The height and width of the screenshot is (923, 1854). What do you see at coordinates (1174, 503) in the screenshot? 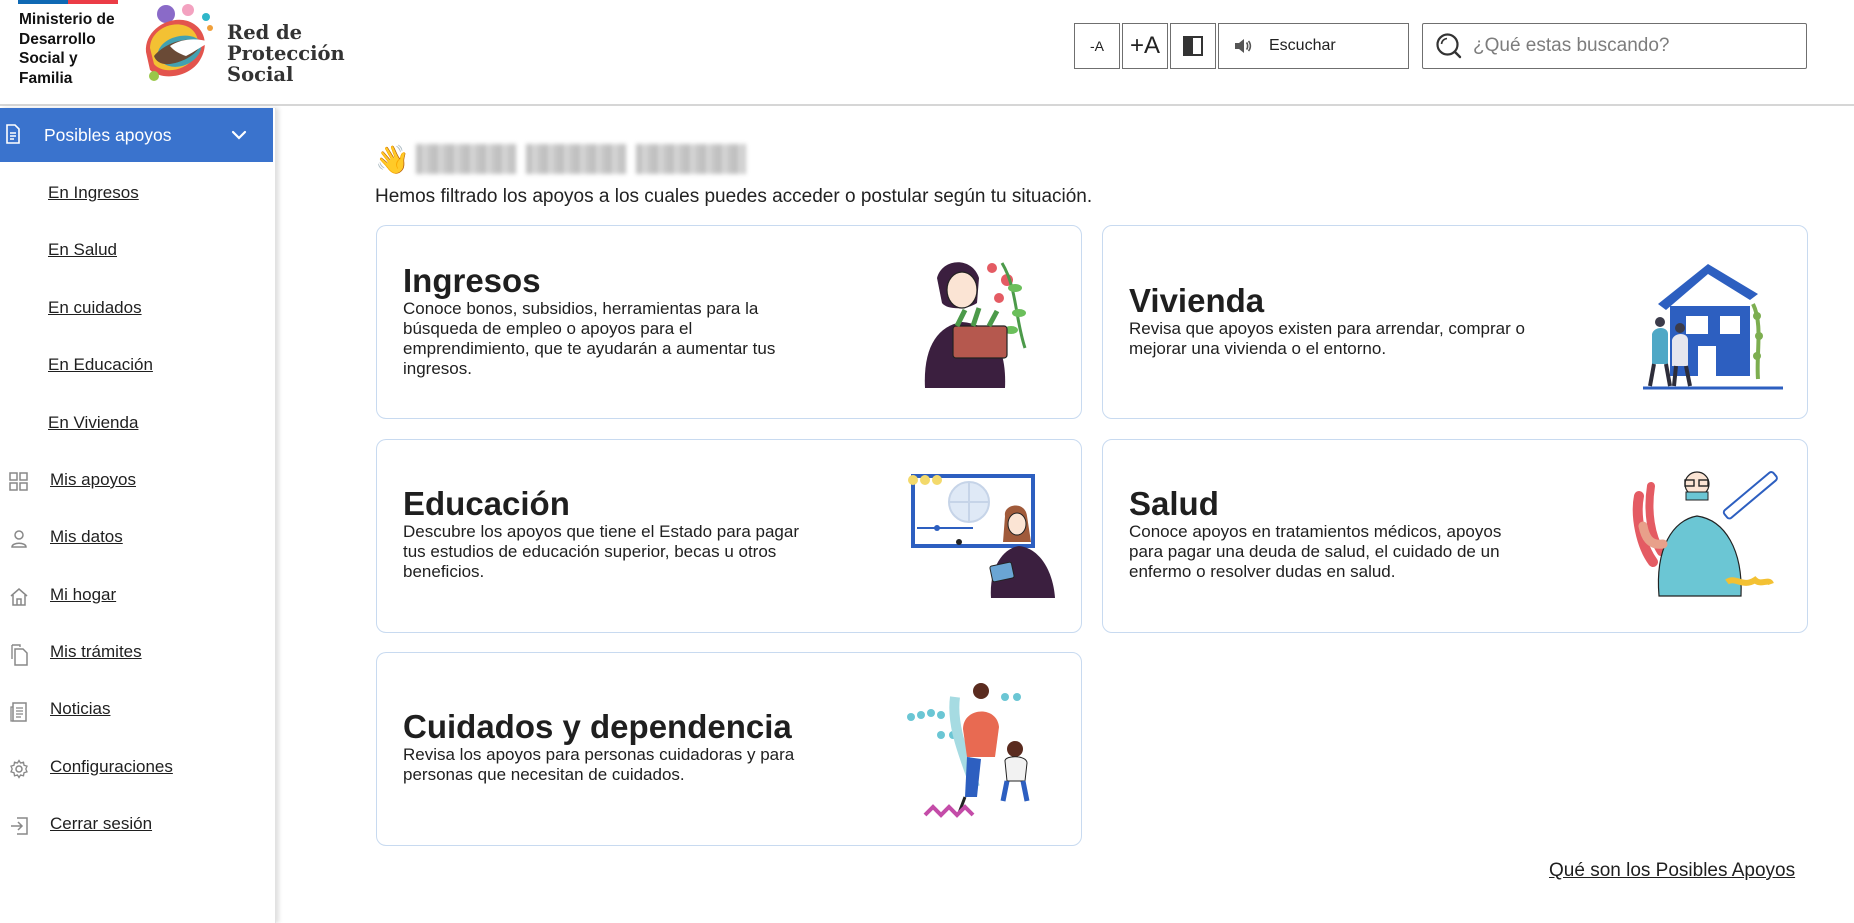
I see `card-title: Salud` at bounding box center [1174, 503].